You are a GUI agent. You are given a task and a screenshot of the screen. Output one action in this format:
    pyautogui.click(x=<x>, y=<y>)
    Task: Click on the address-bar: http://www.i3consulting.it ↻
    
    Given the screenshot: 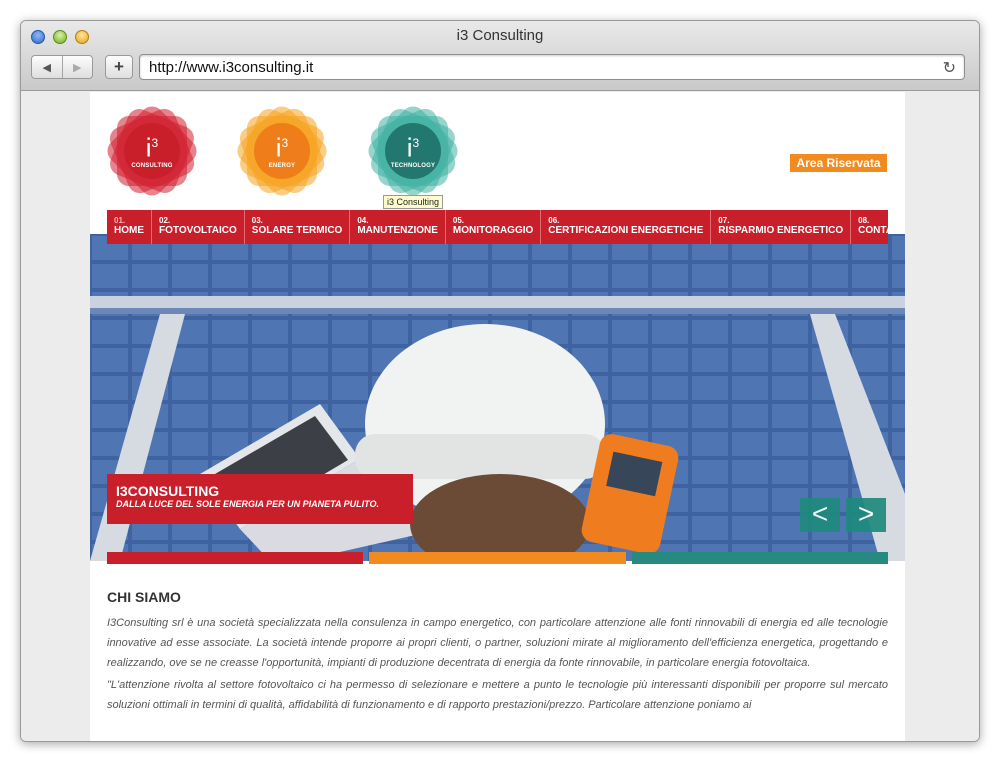 What is the action you would take?
    pyautogui.click(x=552, y=67)
    